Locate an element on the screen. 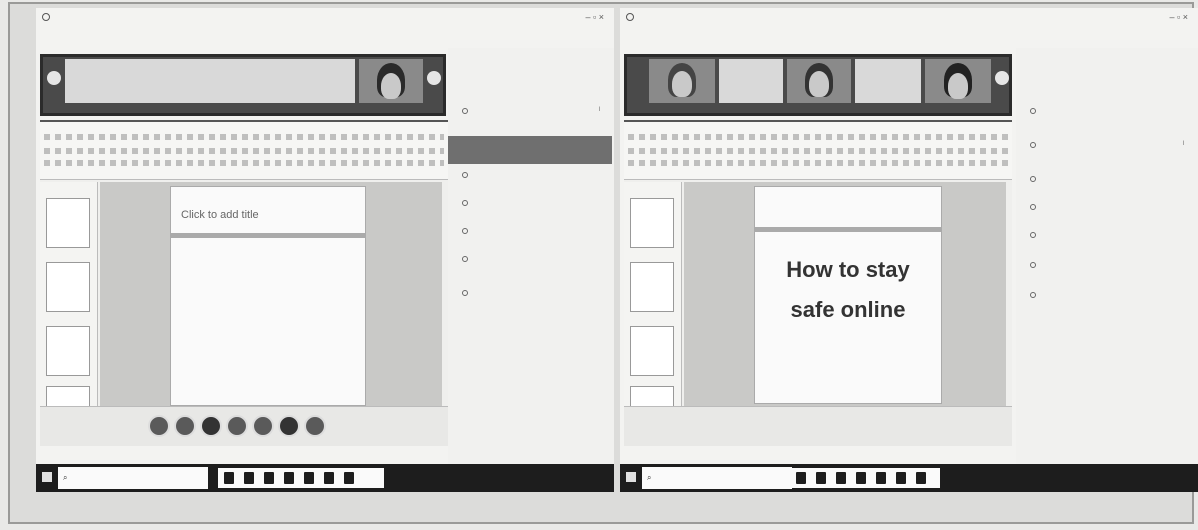 The height and width of the screenshot is (530, 1198). slide: Click to add title is located at coordinates (268, 296).